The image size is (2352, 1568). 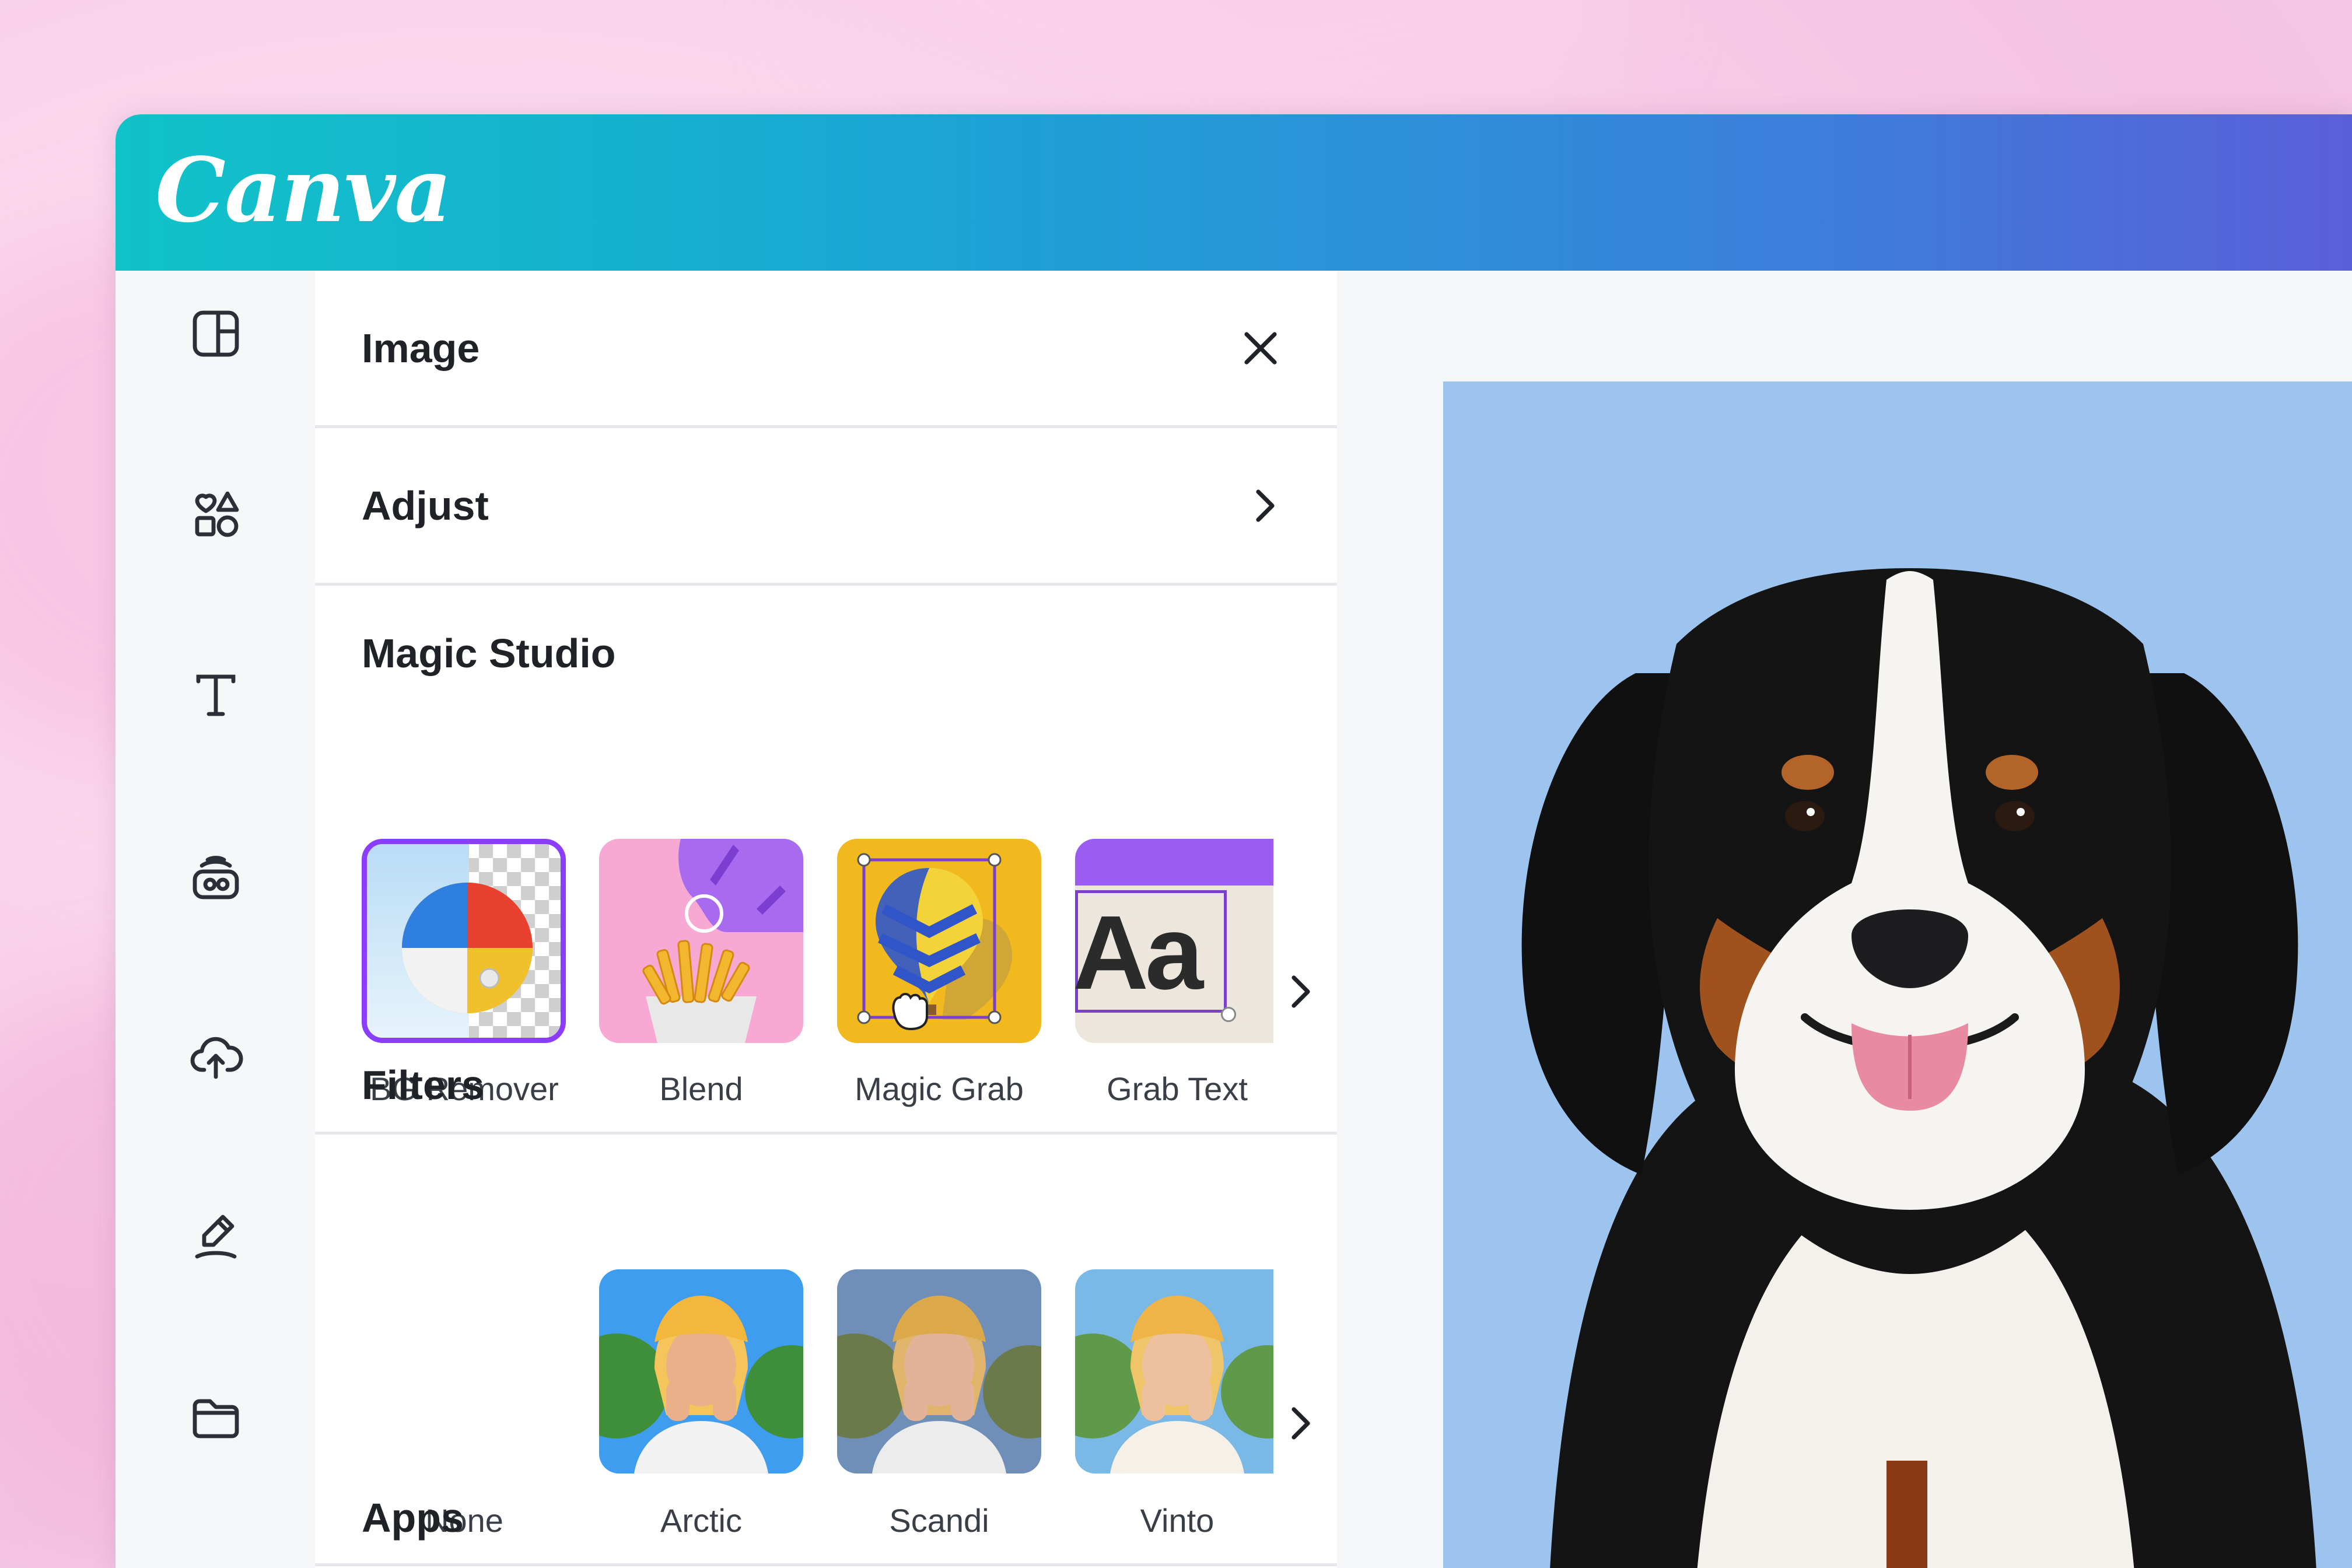 I want to click on side-rail, so click(x=215, y=919).